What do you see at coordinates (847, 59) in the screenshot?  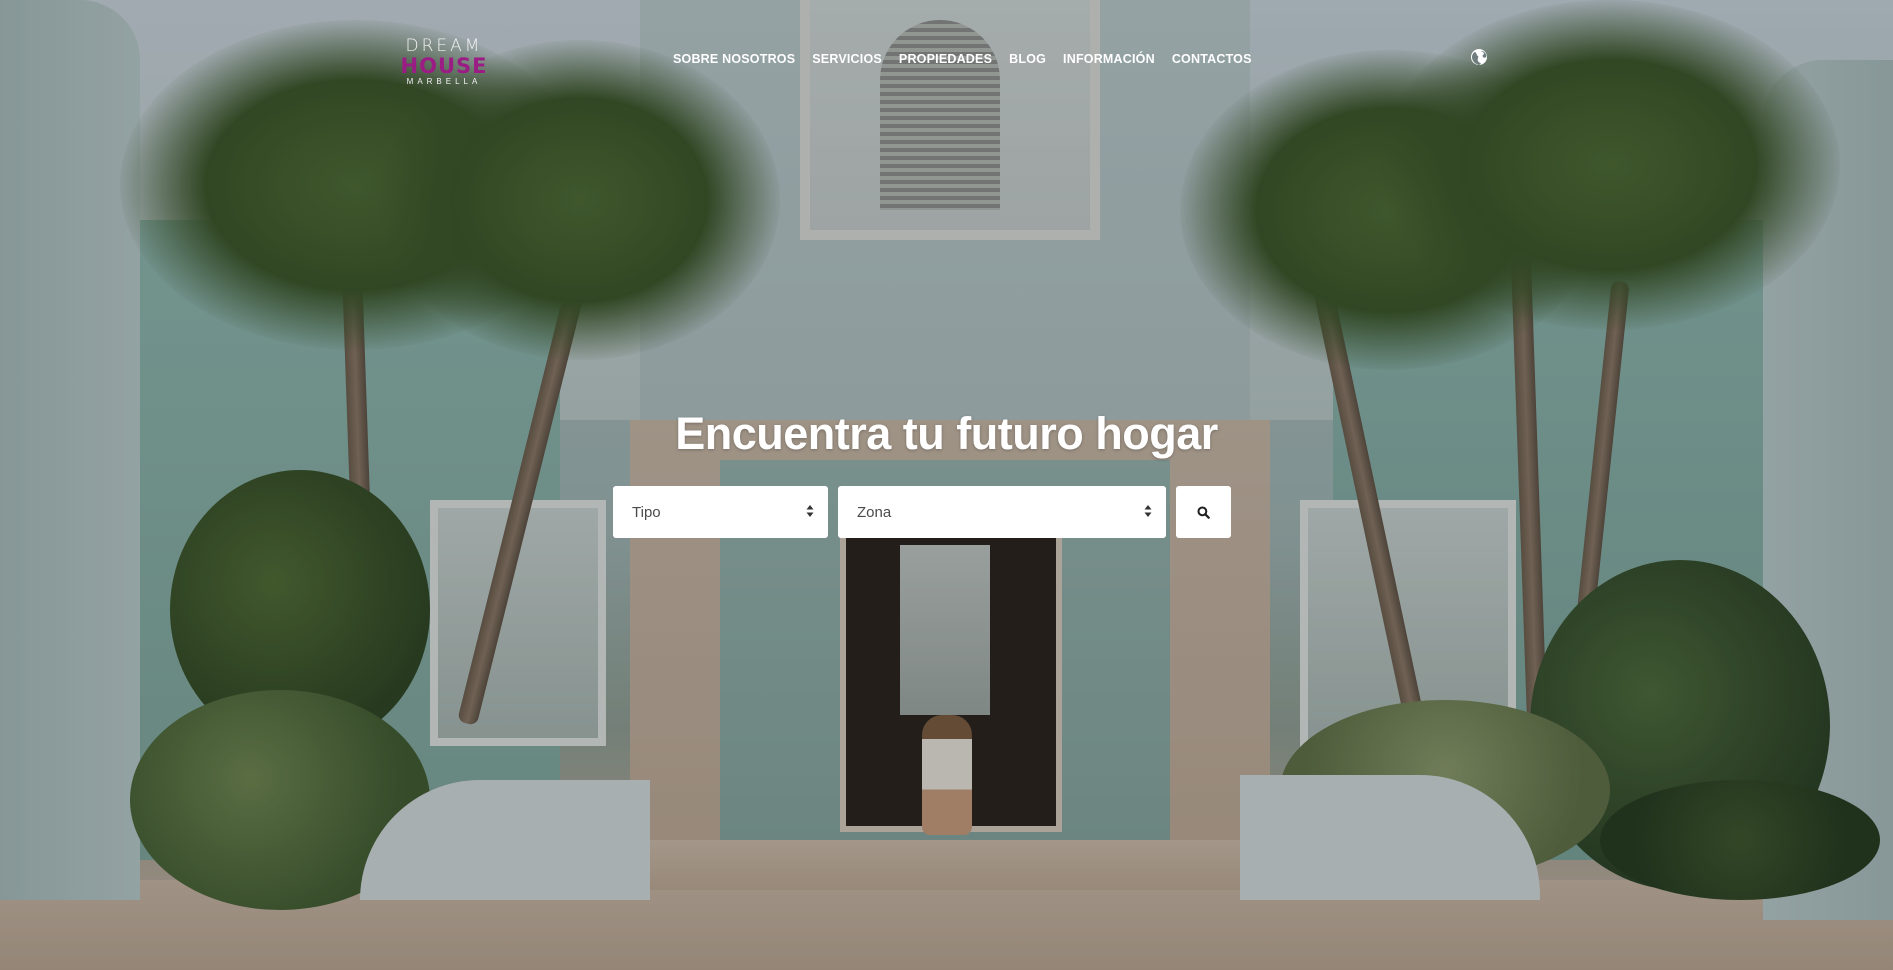 I see `nav-link-servicios: SERVICIOS` at bounding box center [847, 59].